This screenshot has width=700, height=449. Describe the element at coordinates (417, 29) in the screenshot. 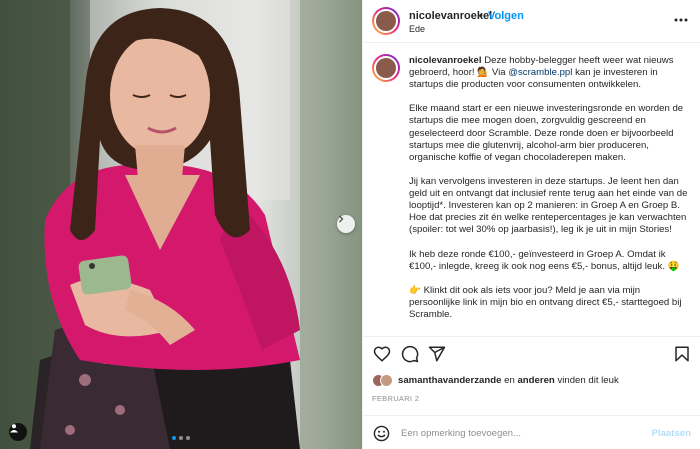

I see `post-location: Ede` at that location.